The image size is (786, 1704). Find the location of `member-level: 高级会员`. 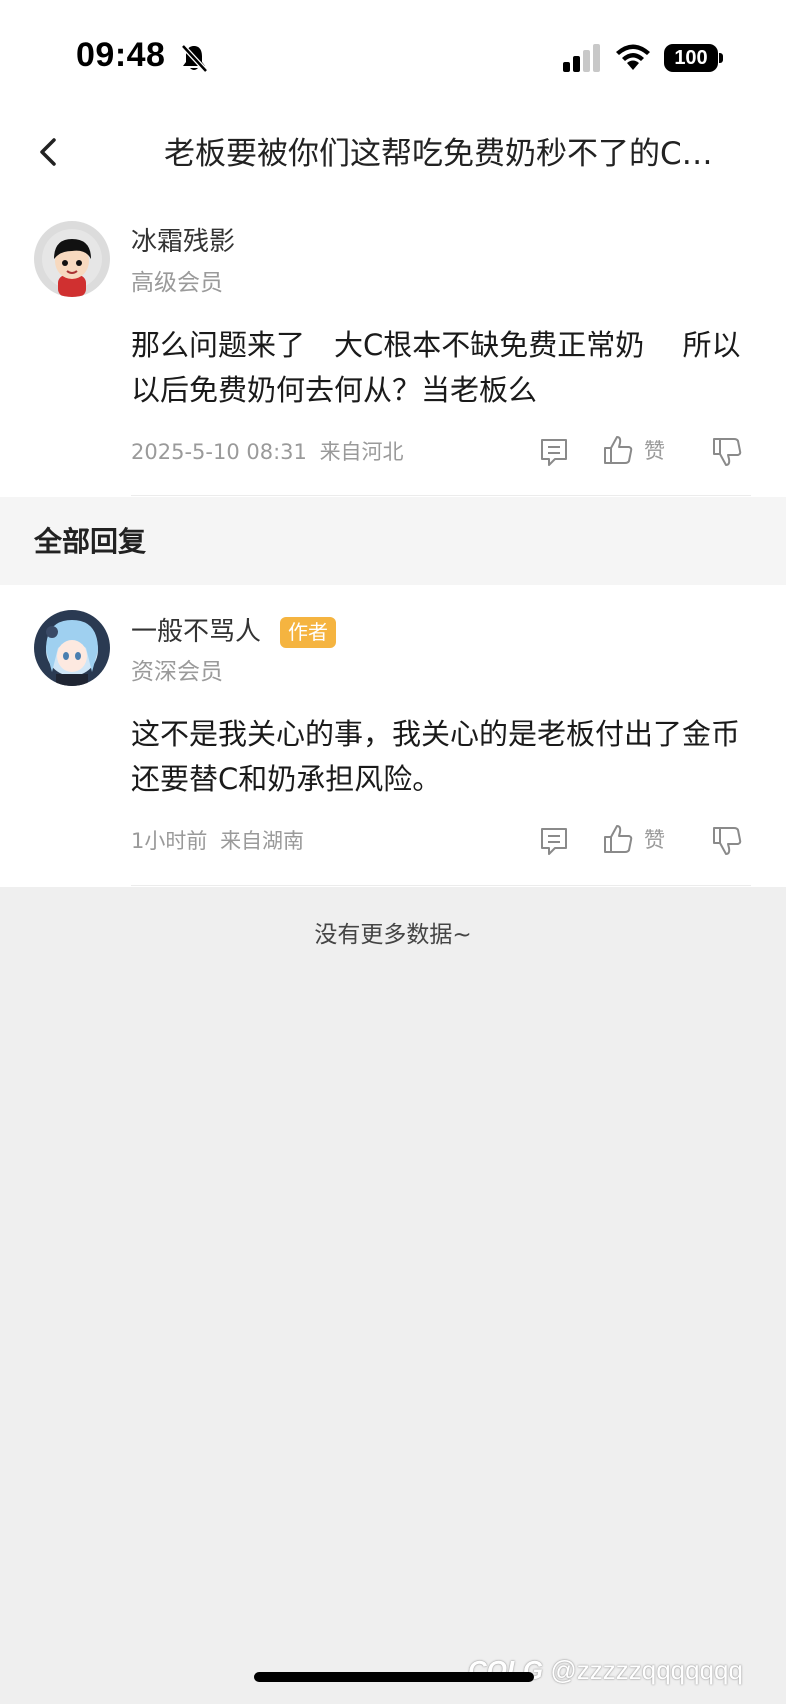

member-level: 高级会员 is located at coordinates (177, 283).